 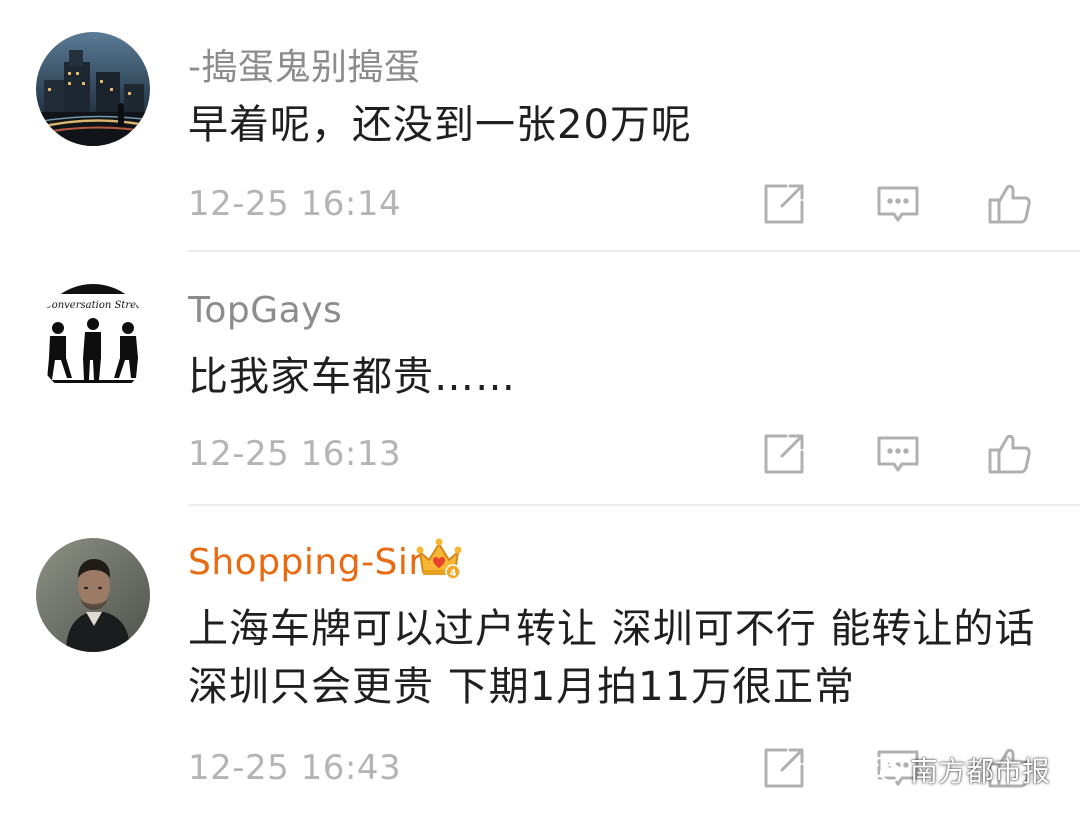 What do you see at coordinates (93, 305) in the screenshot?
I see `avatar-caption: Conversation Stree` at bounding box center [93, 305].